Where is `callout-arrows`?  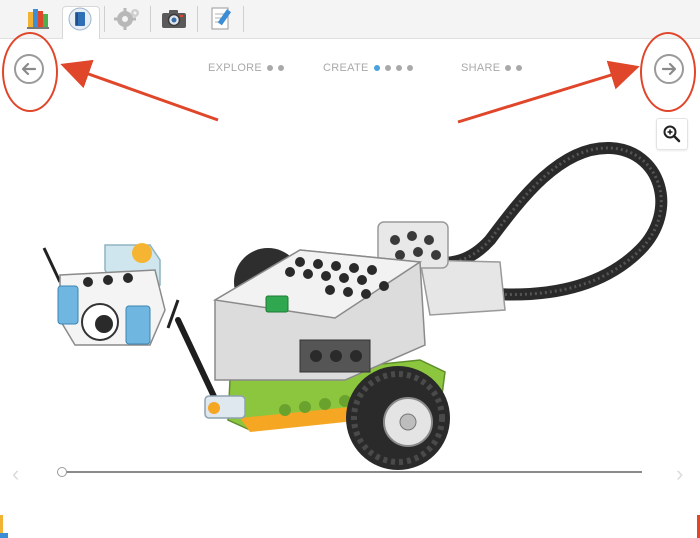 callout-arrows is located at coordinates (350, 91).